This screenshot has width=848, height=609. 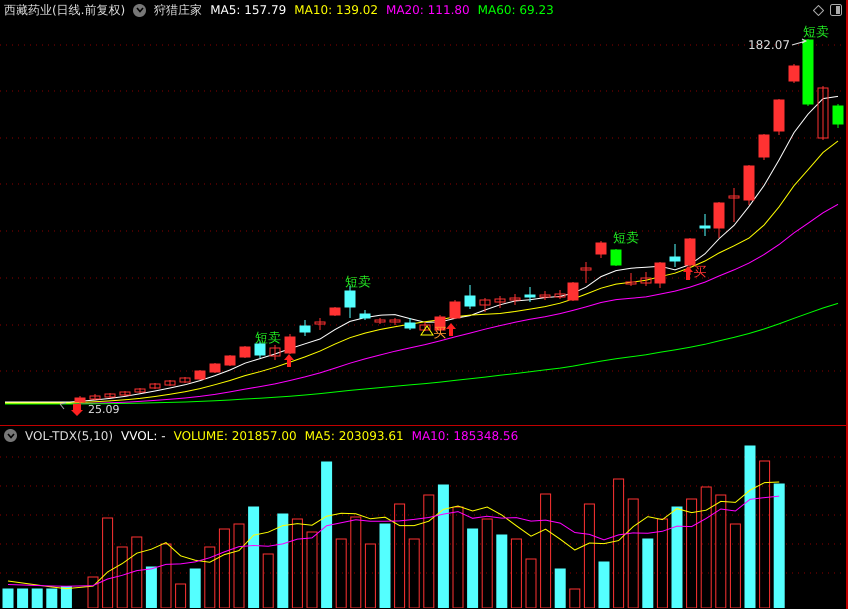 I want to click on indicator-name: VOL-TDX(5,10), so click(x=69, y=435).